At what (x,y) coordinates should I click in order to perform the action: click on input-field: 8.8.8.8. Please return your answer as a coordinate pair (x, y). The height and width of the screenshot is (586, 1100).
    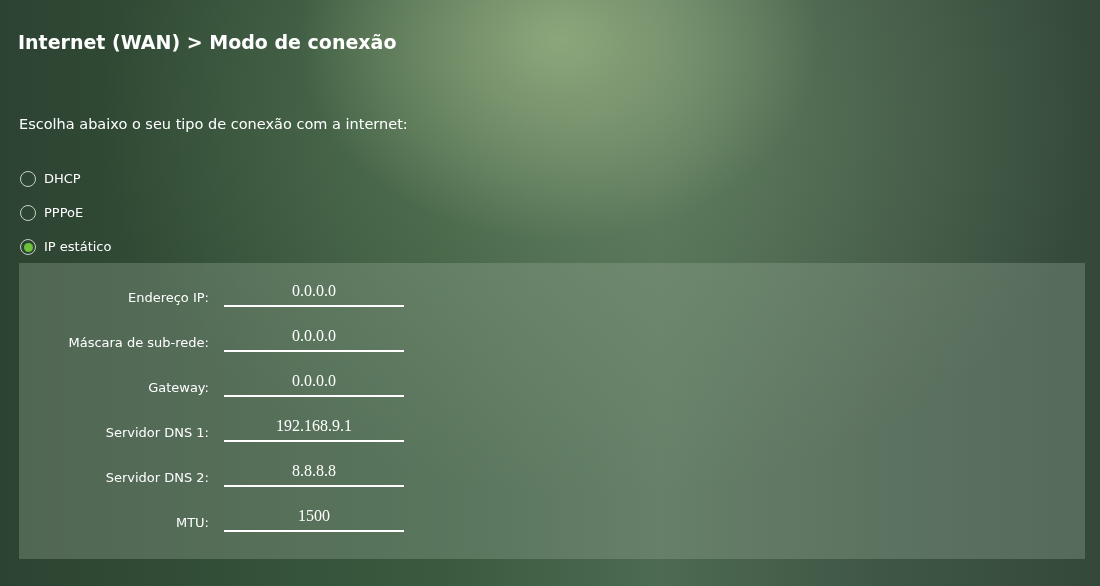
    Looking at the image, I should click on (314, 474).